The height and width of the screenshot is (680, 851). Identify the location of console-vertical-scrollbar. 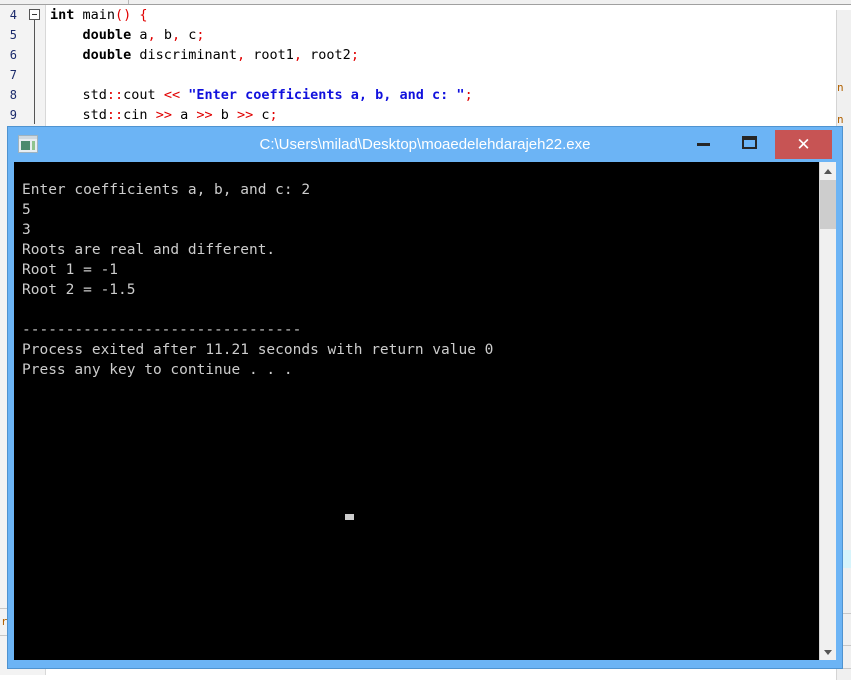
(827, 411).